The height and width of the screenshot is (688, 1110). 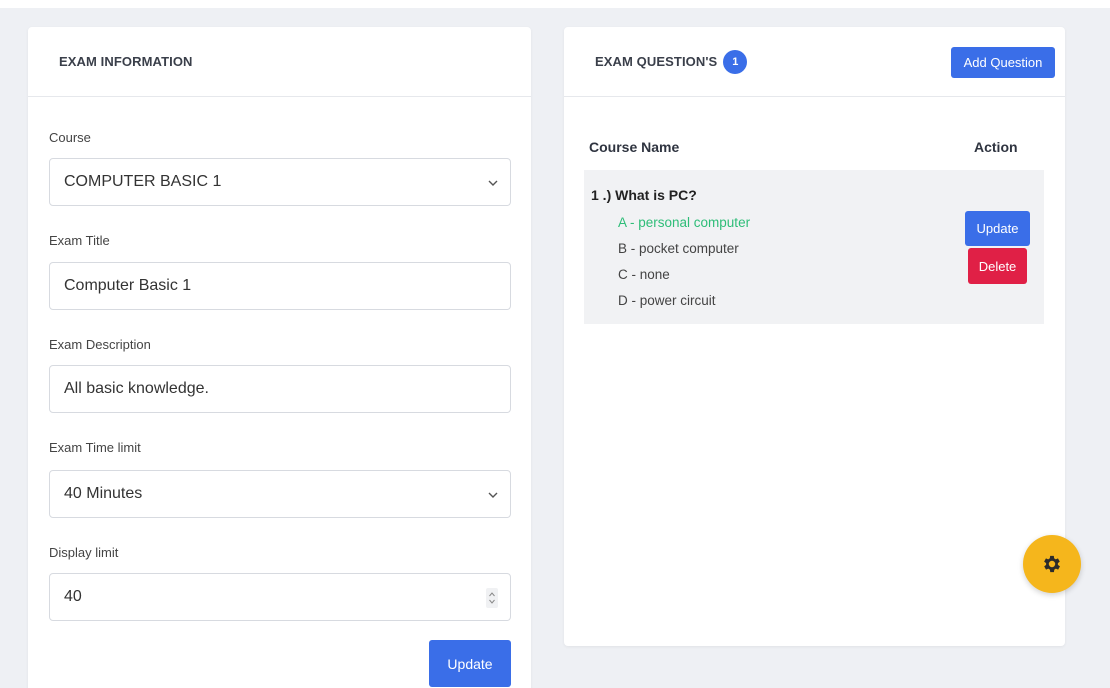 I want to click on column-header-course-name: Course Name, so click(x=634, y=147).